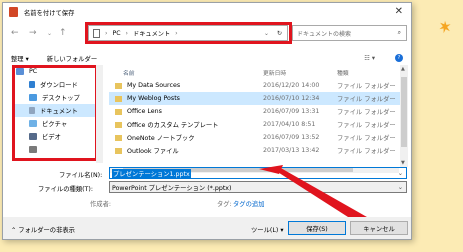 This screenshot has width=463, height=252. I want to click on tools-menu: ツール(L) ▾, so click(267, 229).